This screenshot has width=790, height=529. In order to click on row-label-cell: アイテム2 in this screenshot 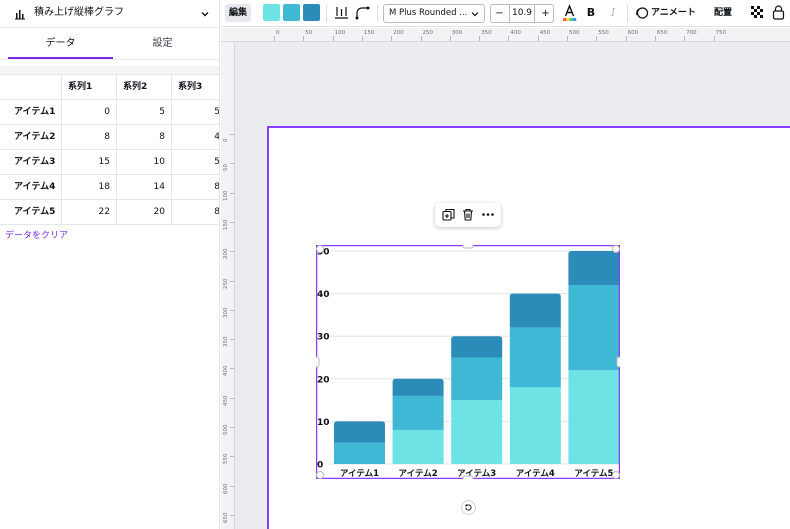, I will do `click(31, 137)`.